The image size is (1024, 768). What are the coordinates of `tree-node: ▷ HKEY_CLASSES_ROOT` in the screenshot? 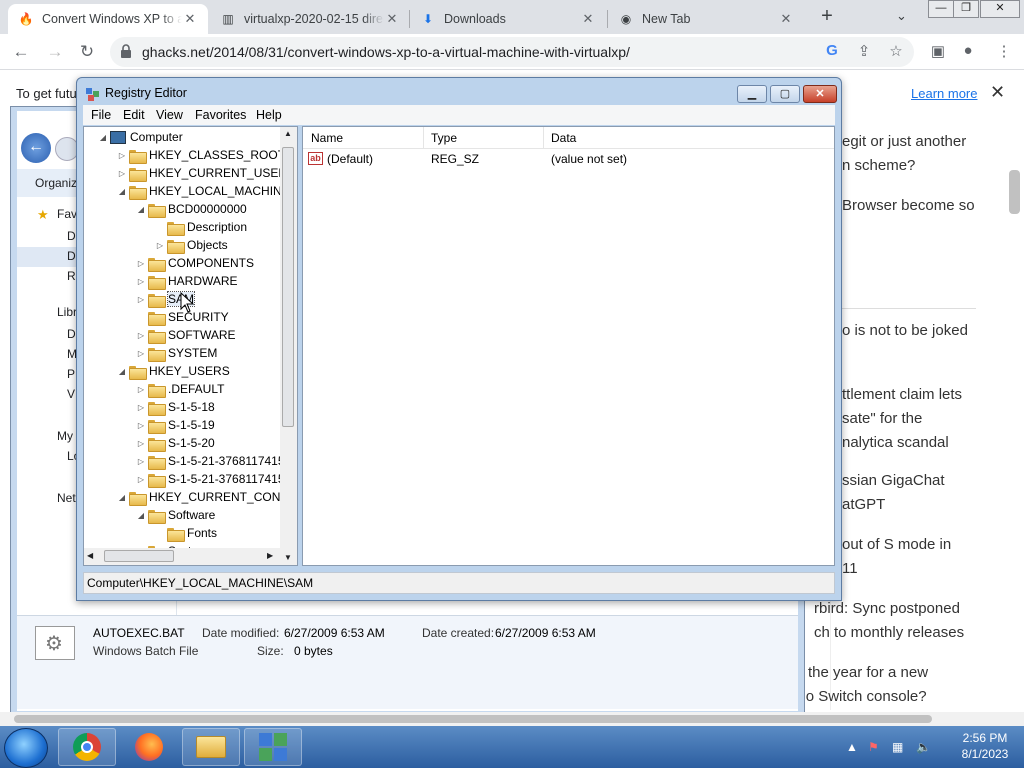 It's located at (198, 155).